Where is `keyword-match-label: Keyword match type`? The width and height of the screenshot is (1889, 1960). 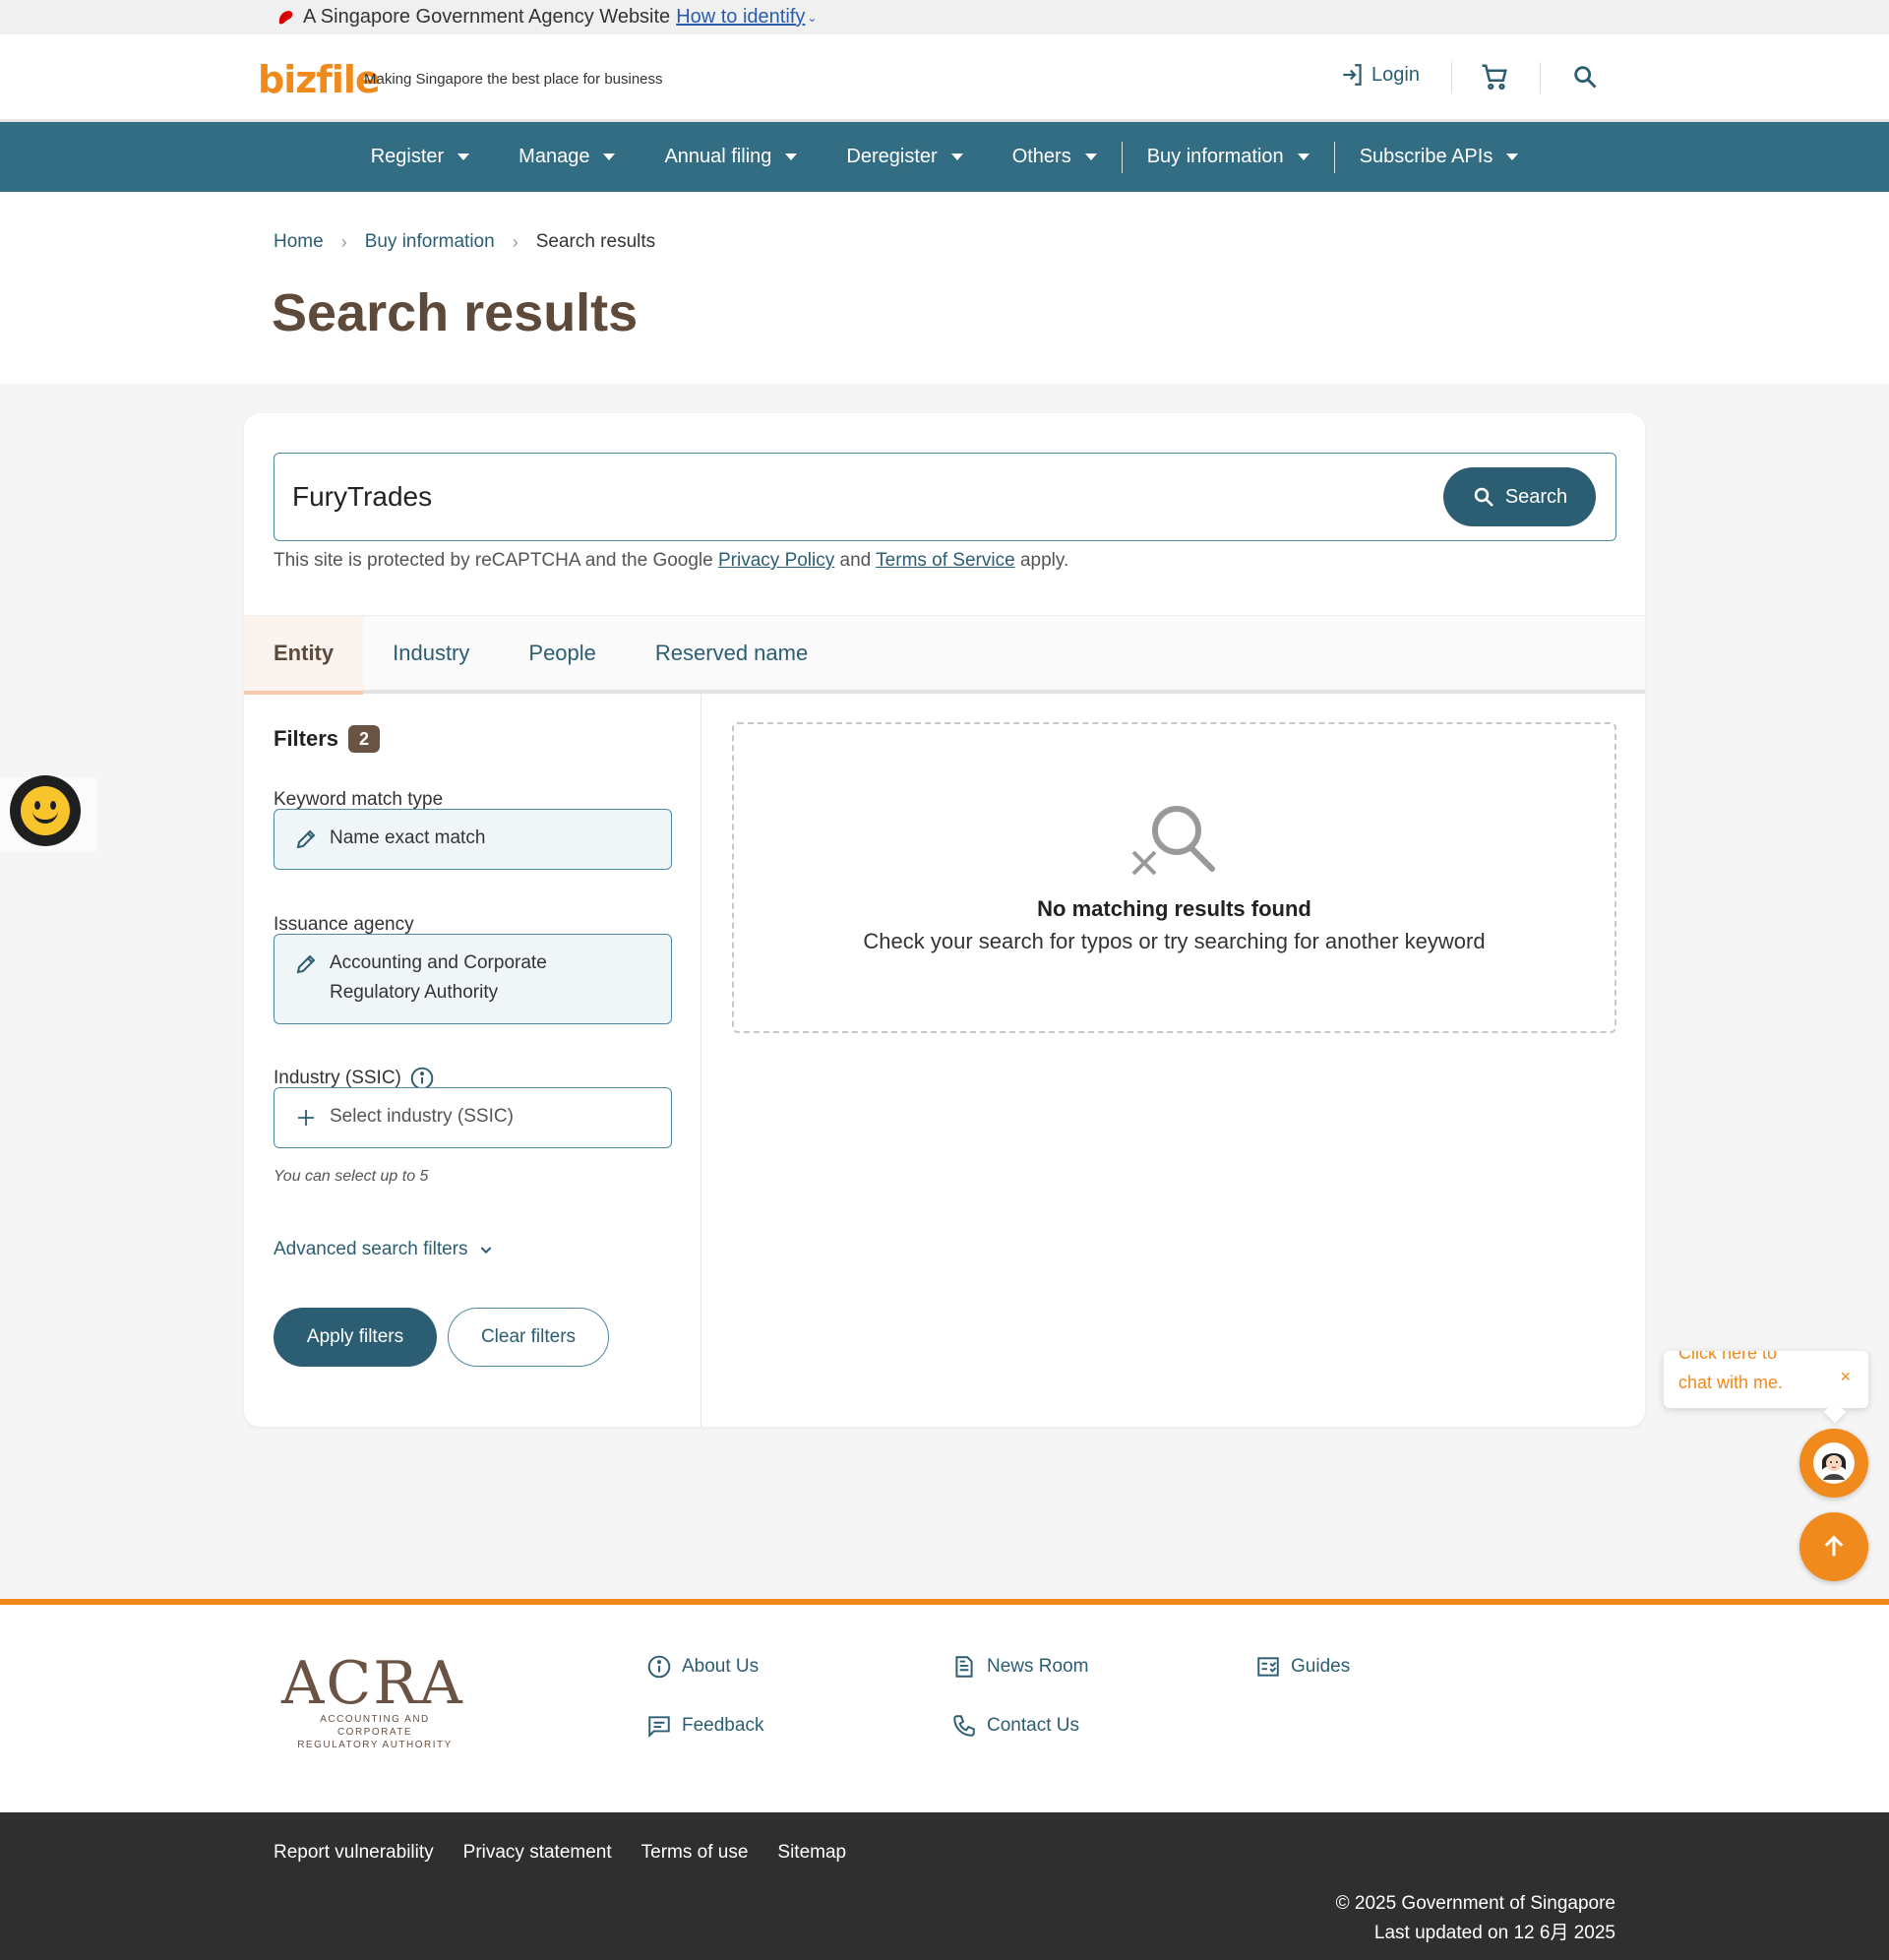 keyword-match-label: Keyword match type is located at coordinates (359, 799).